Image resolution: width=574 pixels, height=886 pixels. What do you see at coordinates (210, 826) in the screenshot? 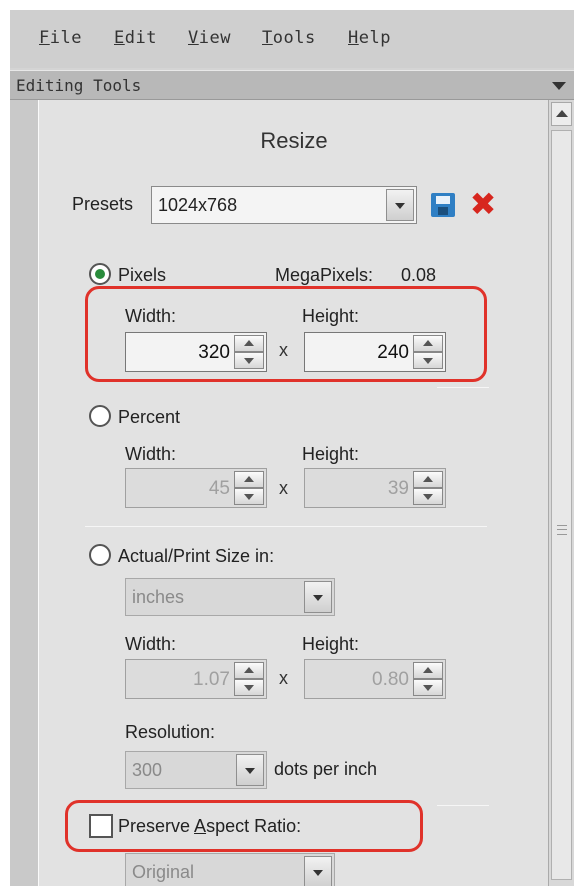
I see `preserve-aspect-label: Preserve Aspect Ratio:` at bounding box center [210, 826].